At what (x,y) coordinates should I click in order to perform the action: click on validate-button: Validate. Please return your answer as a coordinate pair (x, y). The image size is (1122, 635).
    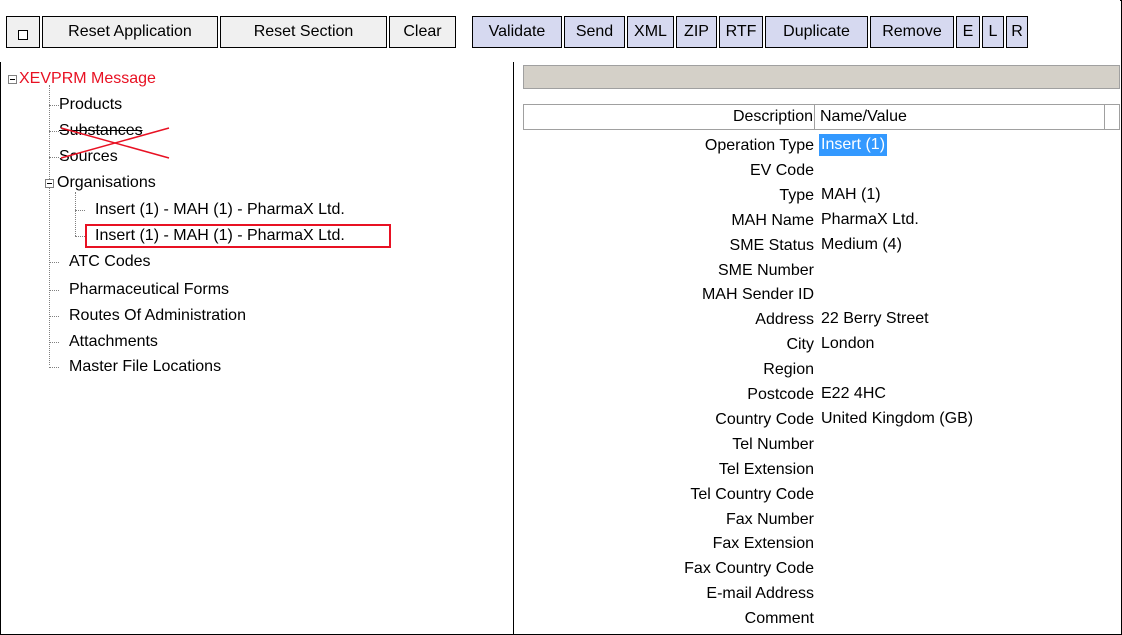
    Looking at the image, I should click on (517, 32).